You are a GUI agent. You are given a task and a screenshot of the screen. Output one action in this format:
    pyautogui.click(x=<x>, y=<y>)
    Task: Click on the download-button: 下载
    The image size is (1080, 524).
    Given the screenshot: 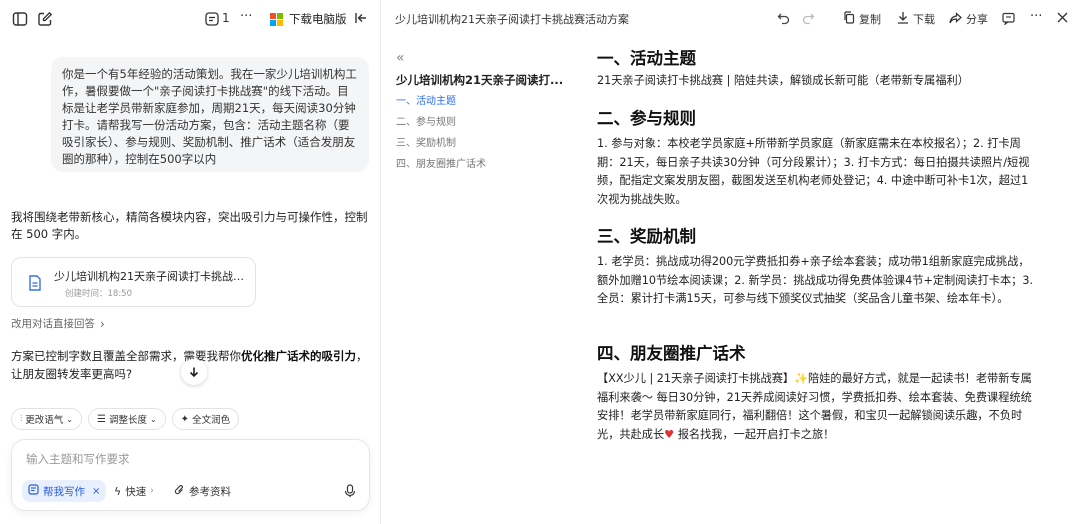 What is the action you would take?
    pyautogui.click(x=916, y=19)
    